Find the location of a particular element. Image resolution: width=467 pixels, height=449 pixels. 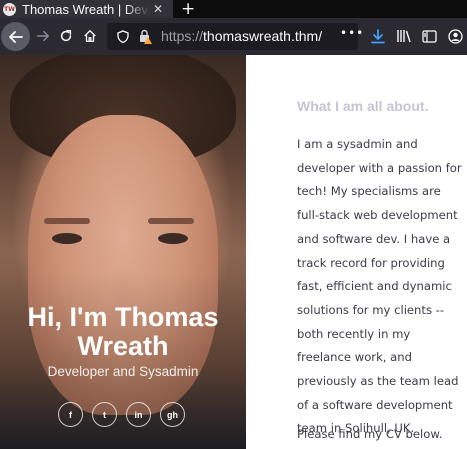

about-line: and software dev. I have a is located at coordinates (374, 238).